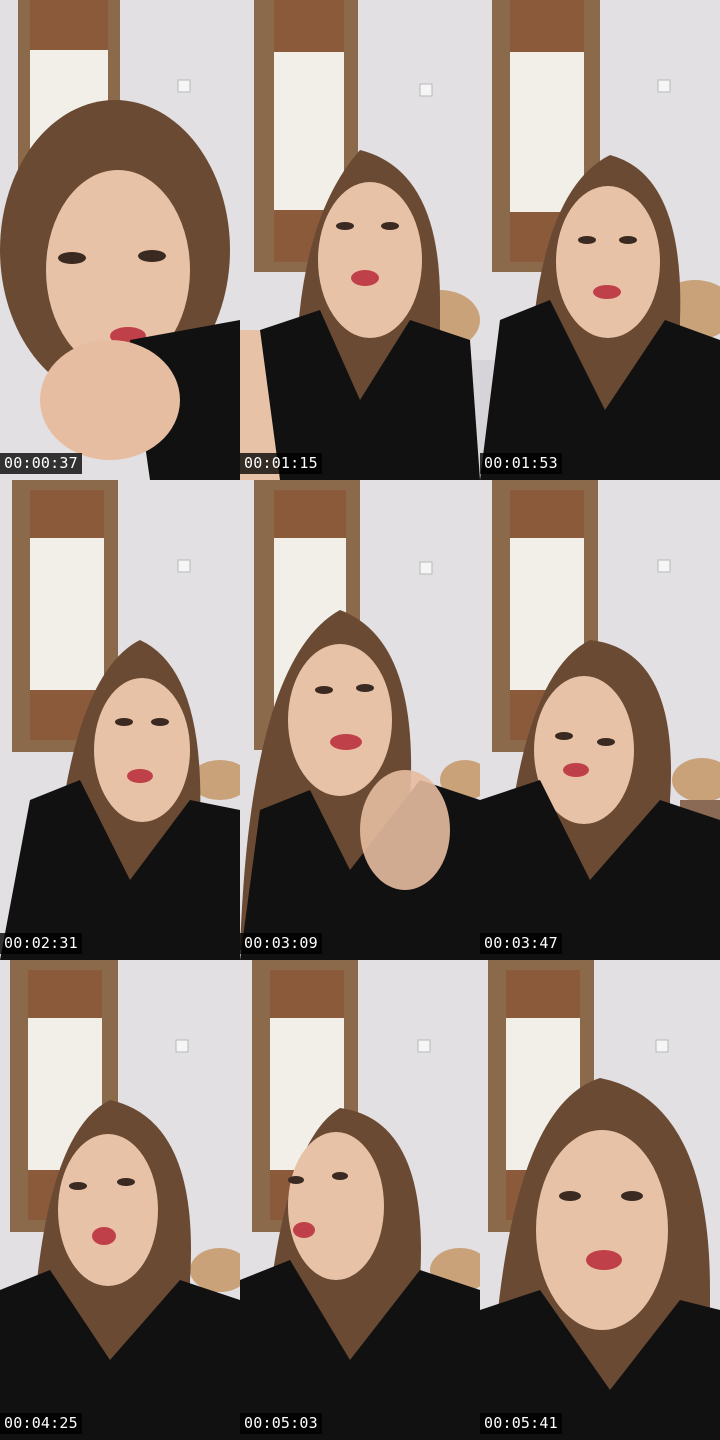 Image resolution: width=720 pixels, height=1440 pixels. What do you see at coordinates (281, 1423) in the screenshot?
I see `timestamp-label: 00:05:03` at bounding box center [281, 1423].